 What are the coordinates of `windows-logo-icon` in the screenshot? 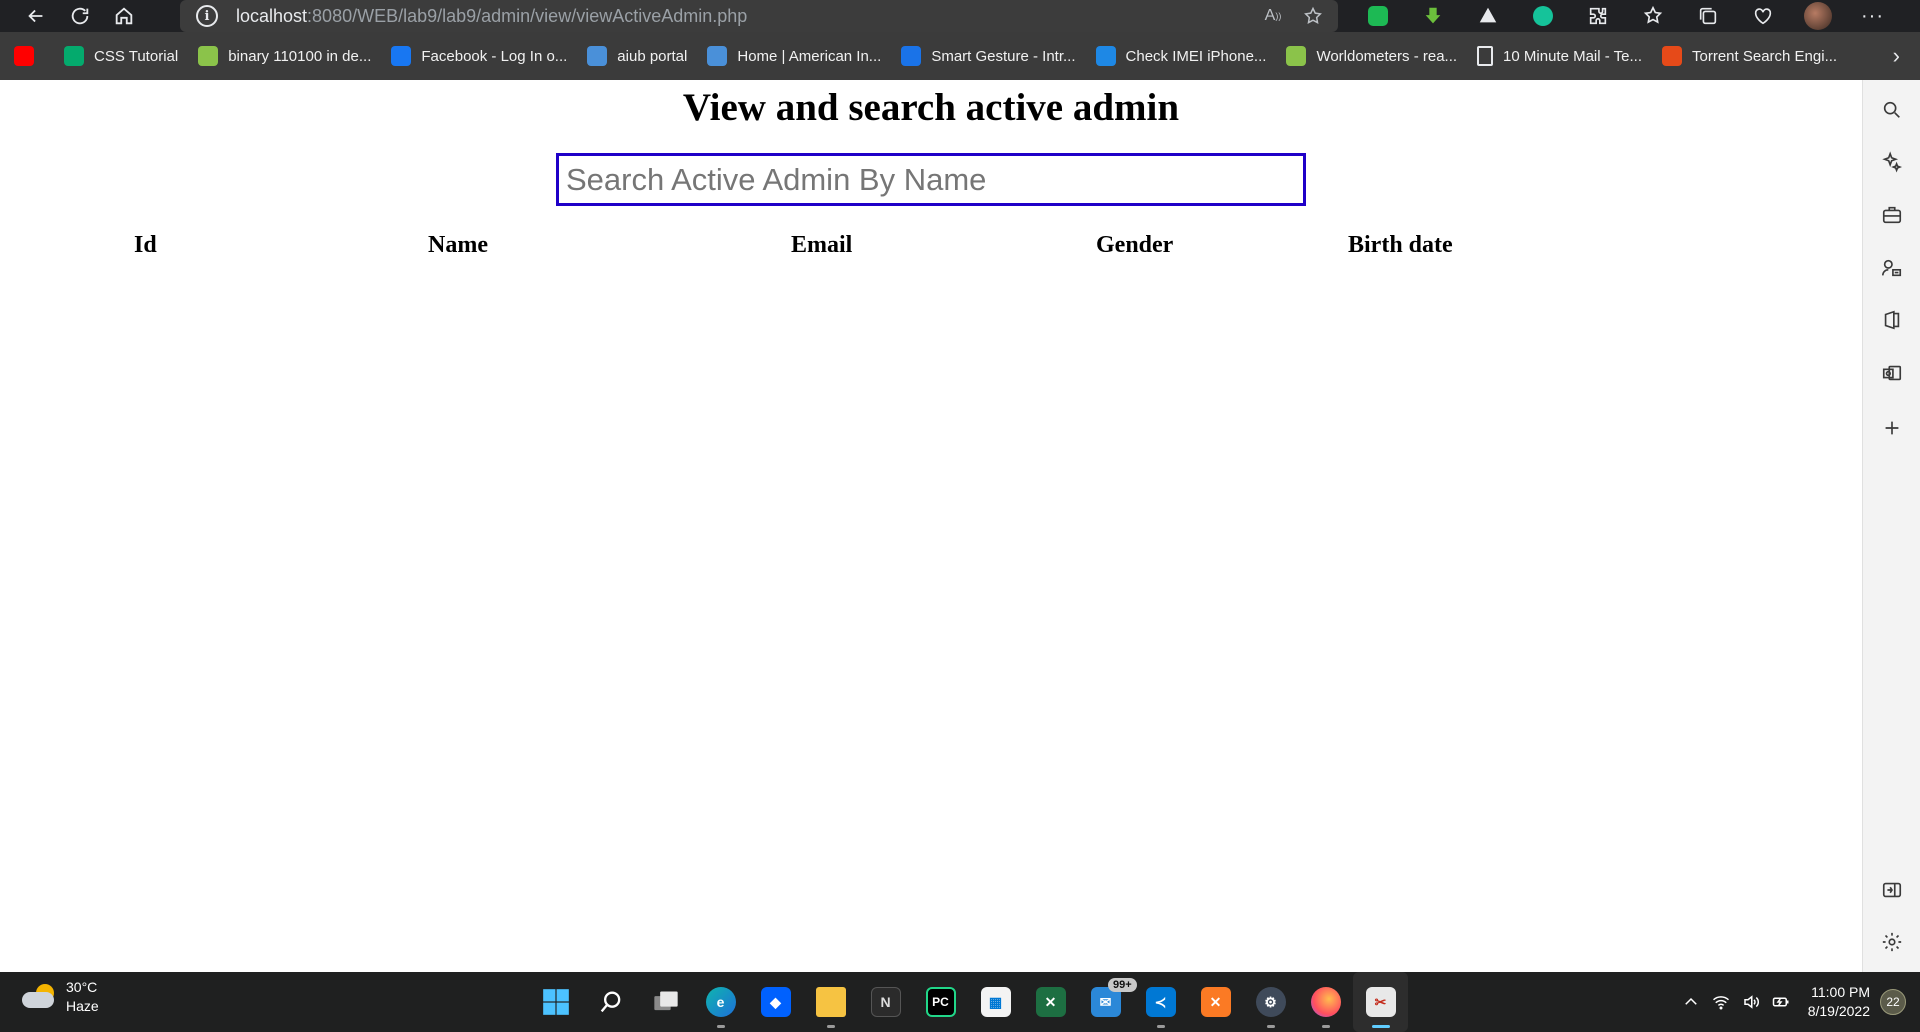 It's located at (555, 1002).